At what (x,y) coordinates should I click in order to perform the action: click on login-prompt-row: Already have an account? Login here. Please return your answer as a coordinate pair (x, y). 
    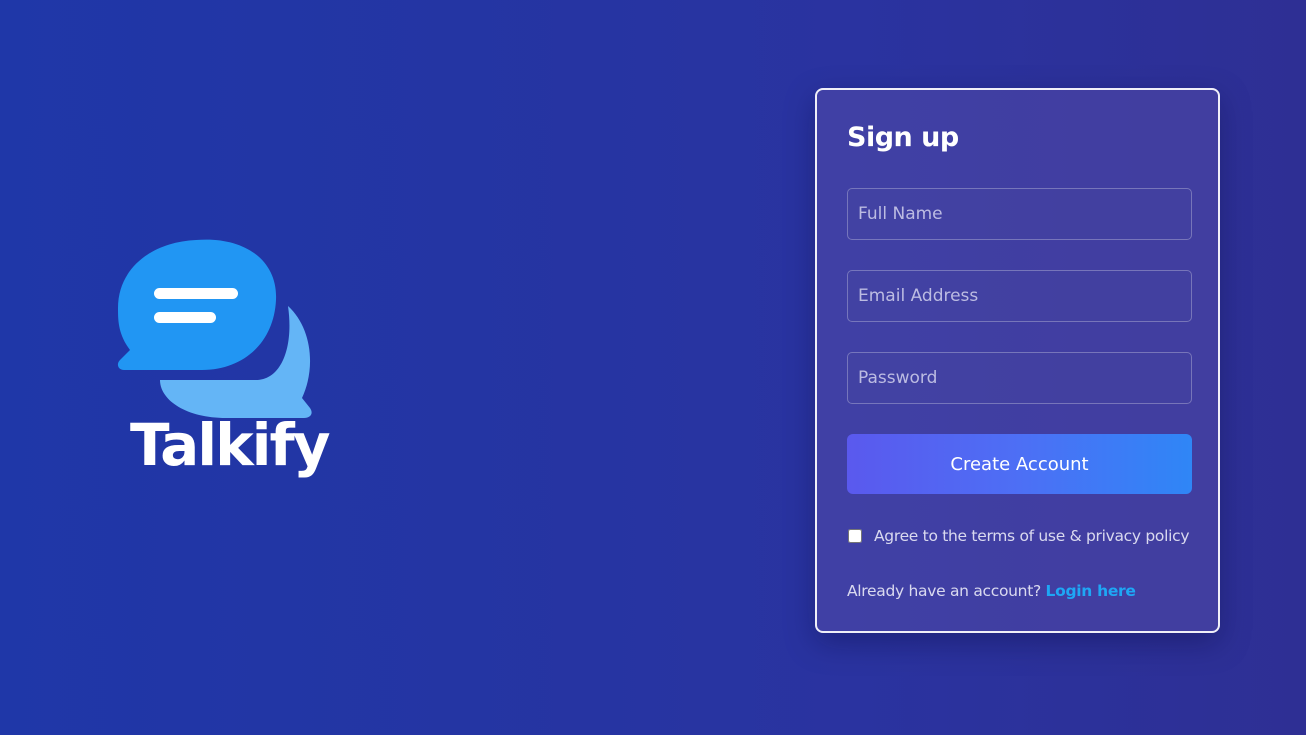
    Looking at the image, I should click on (991, 591).